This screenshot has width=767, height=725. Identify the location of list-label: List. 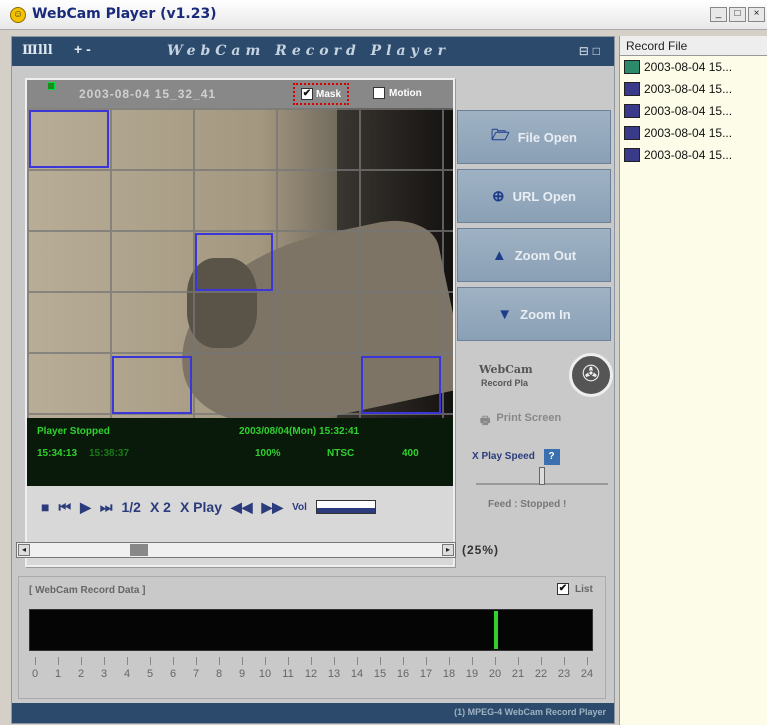
(584, 589).